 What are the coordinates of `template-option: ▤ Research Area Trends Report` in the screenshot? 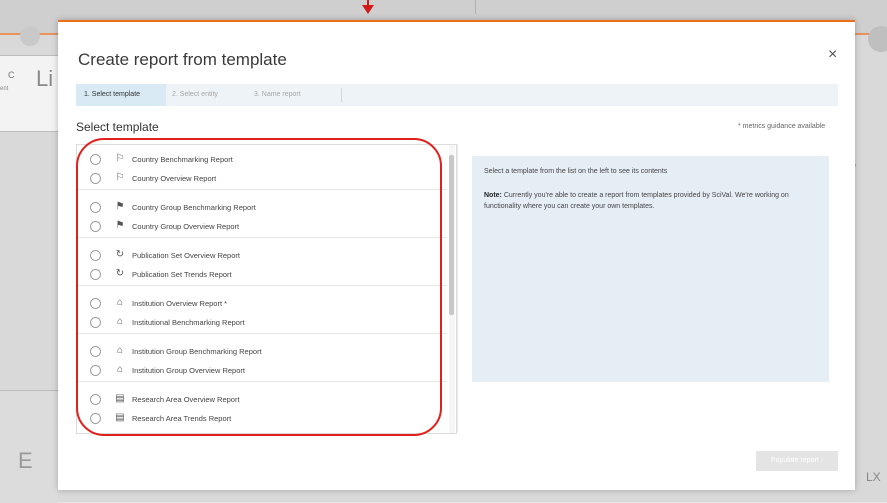 It's located at (257, 418).